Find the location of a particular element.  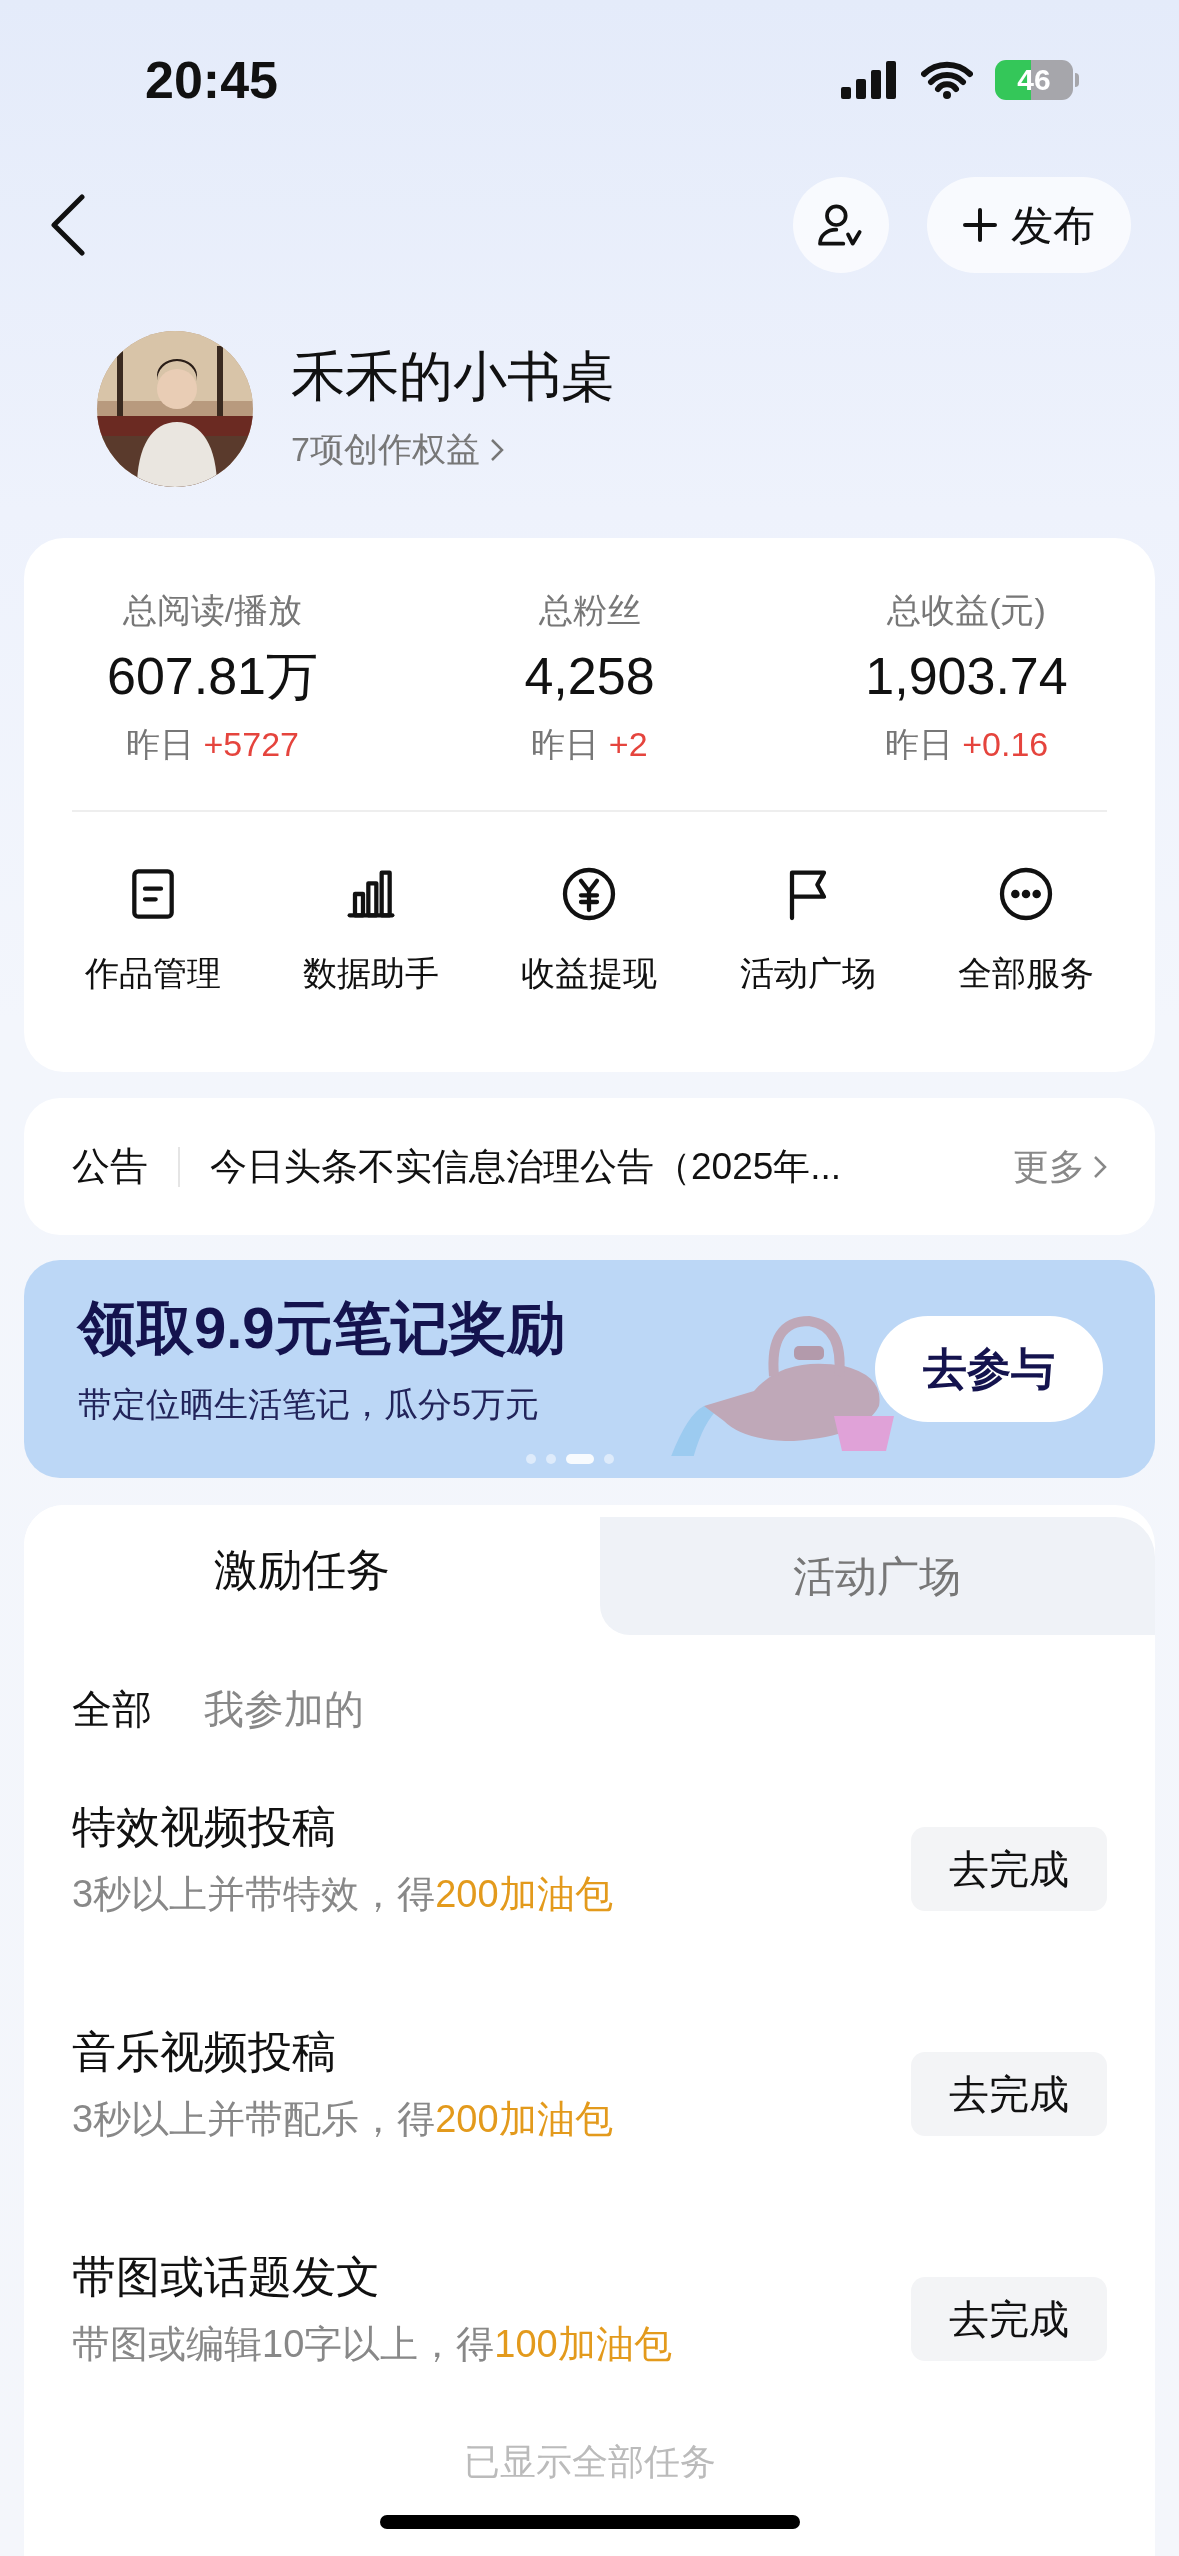

notice-bar: 公告 今日头条不实信息治理公告（2025年... 更多 is located at coordinates (589, 1166).